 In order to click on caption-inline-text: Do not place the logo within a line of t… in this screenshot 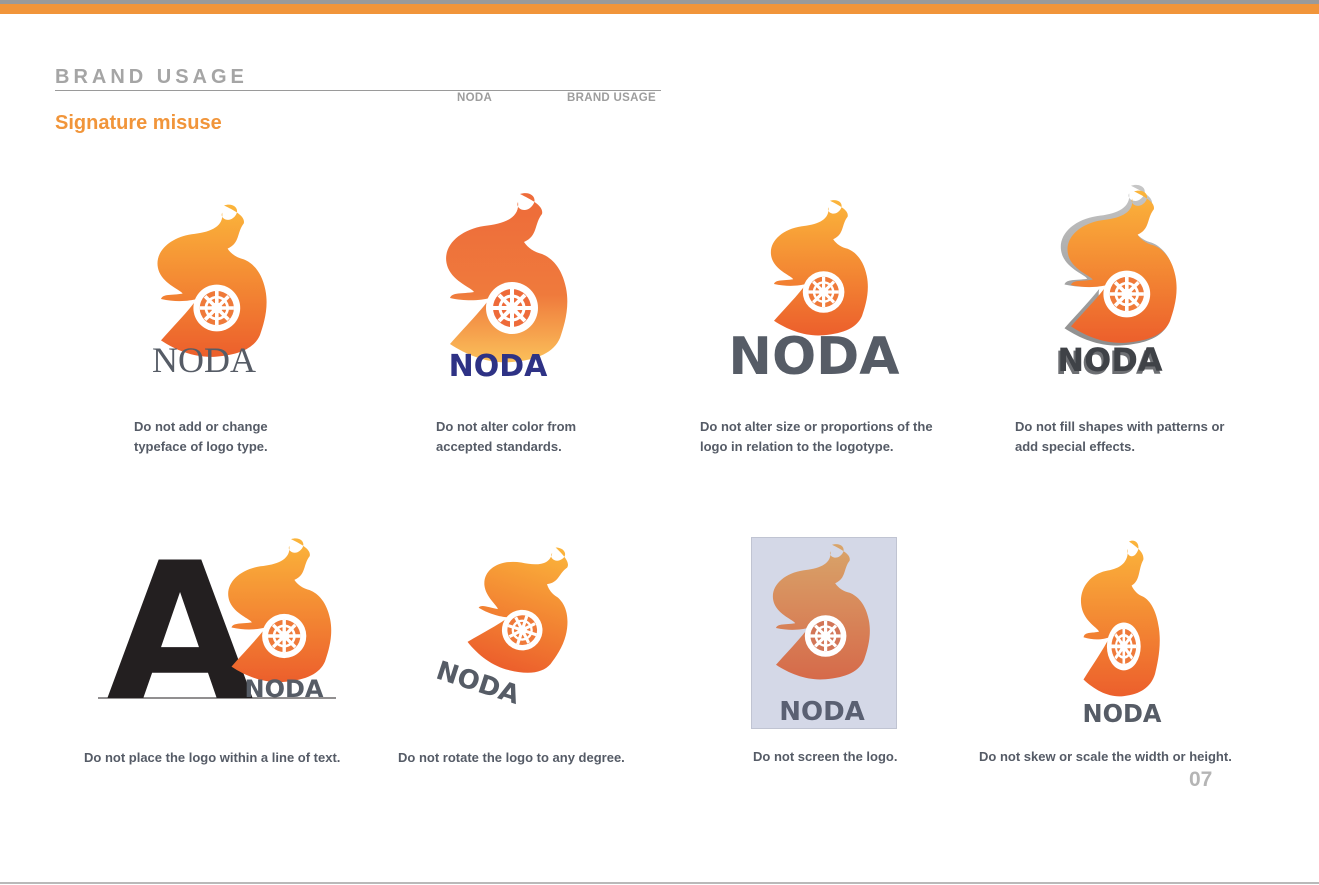, I will do `click(212, 757)`.